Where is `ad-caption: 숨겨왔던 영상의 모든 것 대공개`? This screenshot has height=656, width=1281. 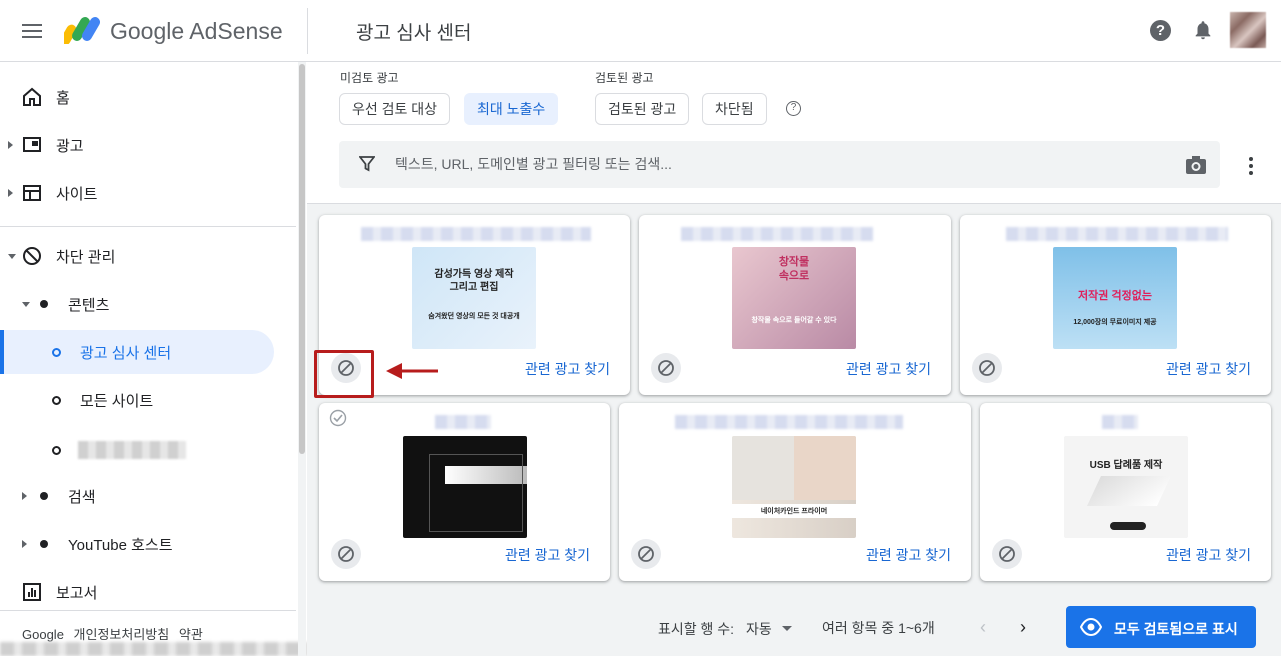
ad-caption: 숨겨왔던 영상의 모든 것 대공개 is located at coordinates (474, 316).